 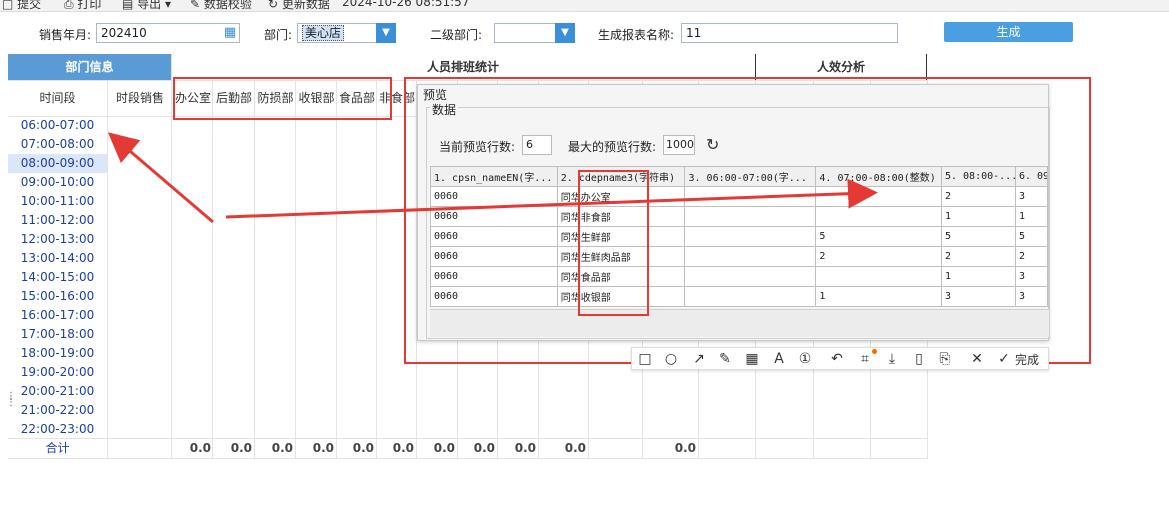 What do you see at coordinates (977, 359) in the screenshot?
I see `cancel-icon: ✕` at bounding box center [977, 359].